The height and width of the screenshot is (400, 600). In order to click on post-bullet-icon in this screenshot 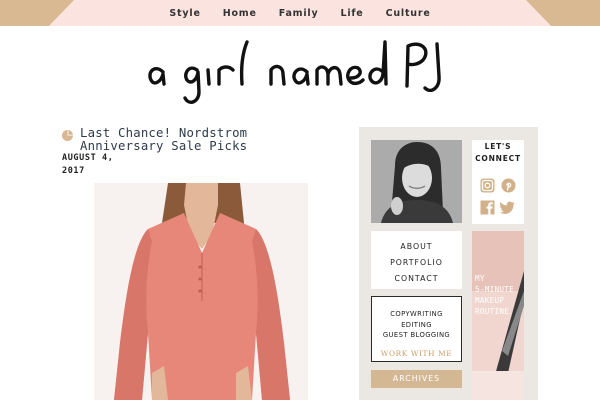, I will do `click(67, 135)`.